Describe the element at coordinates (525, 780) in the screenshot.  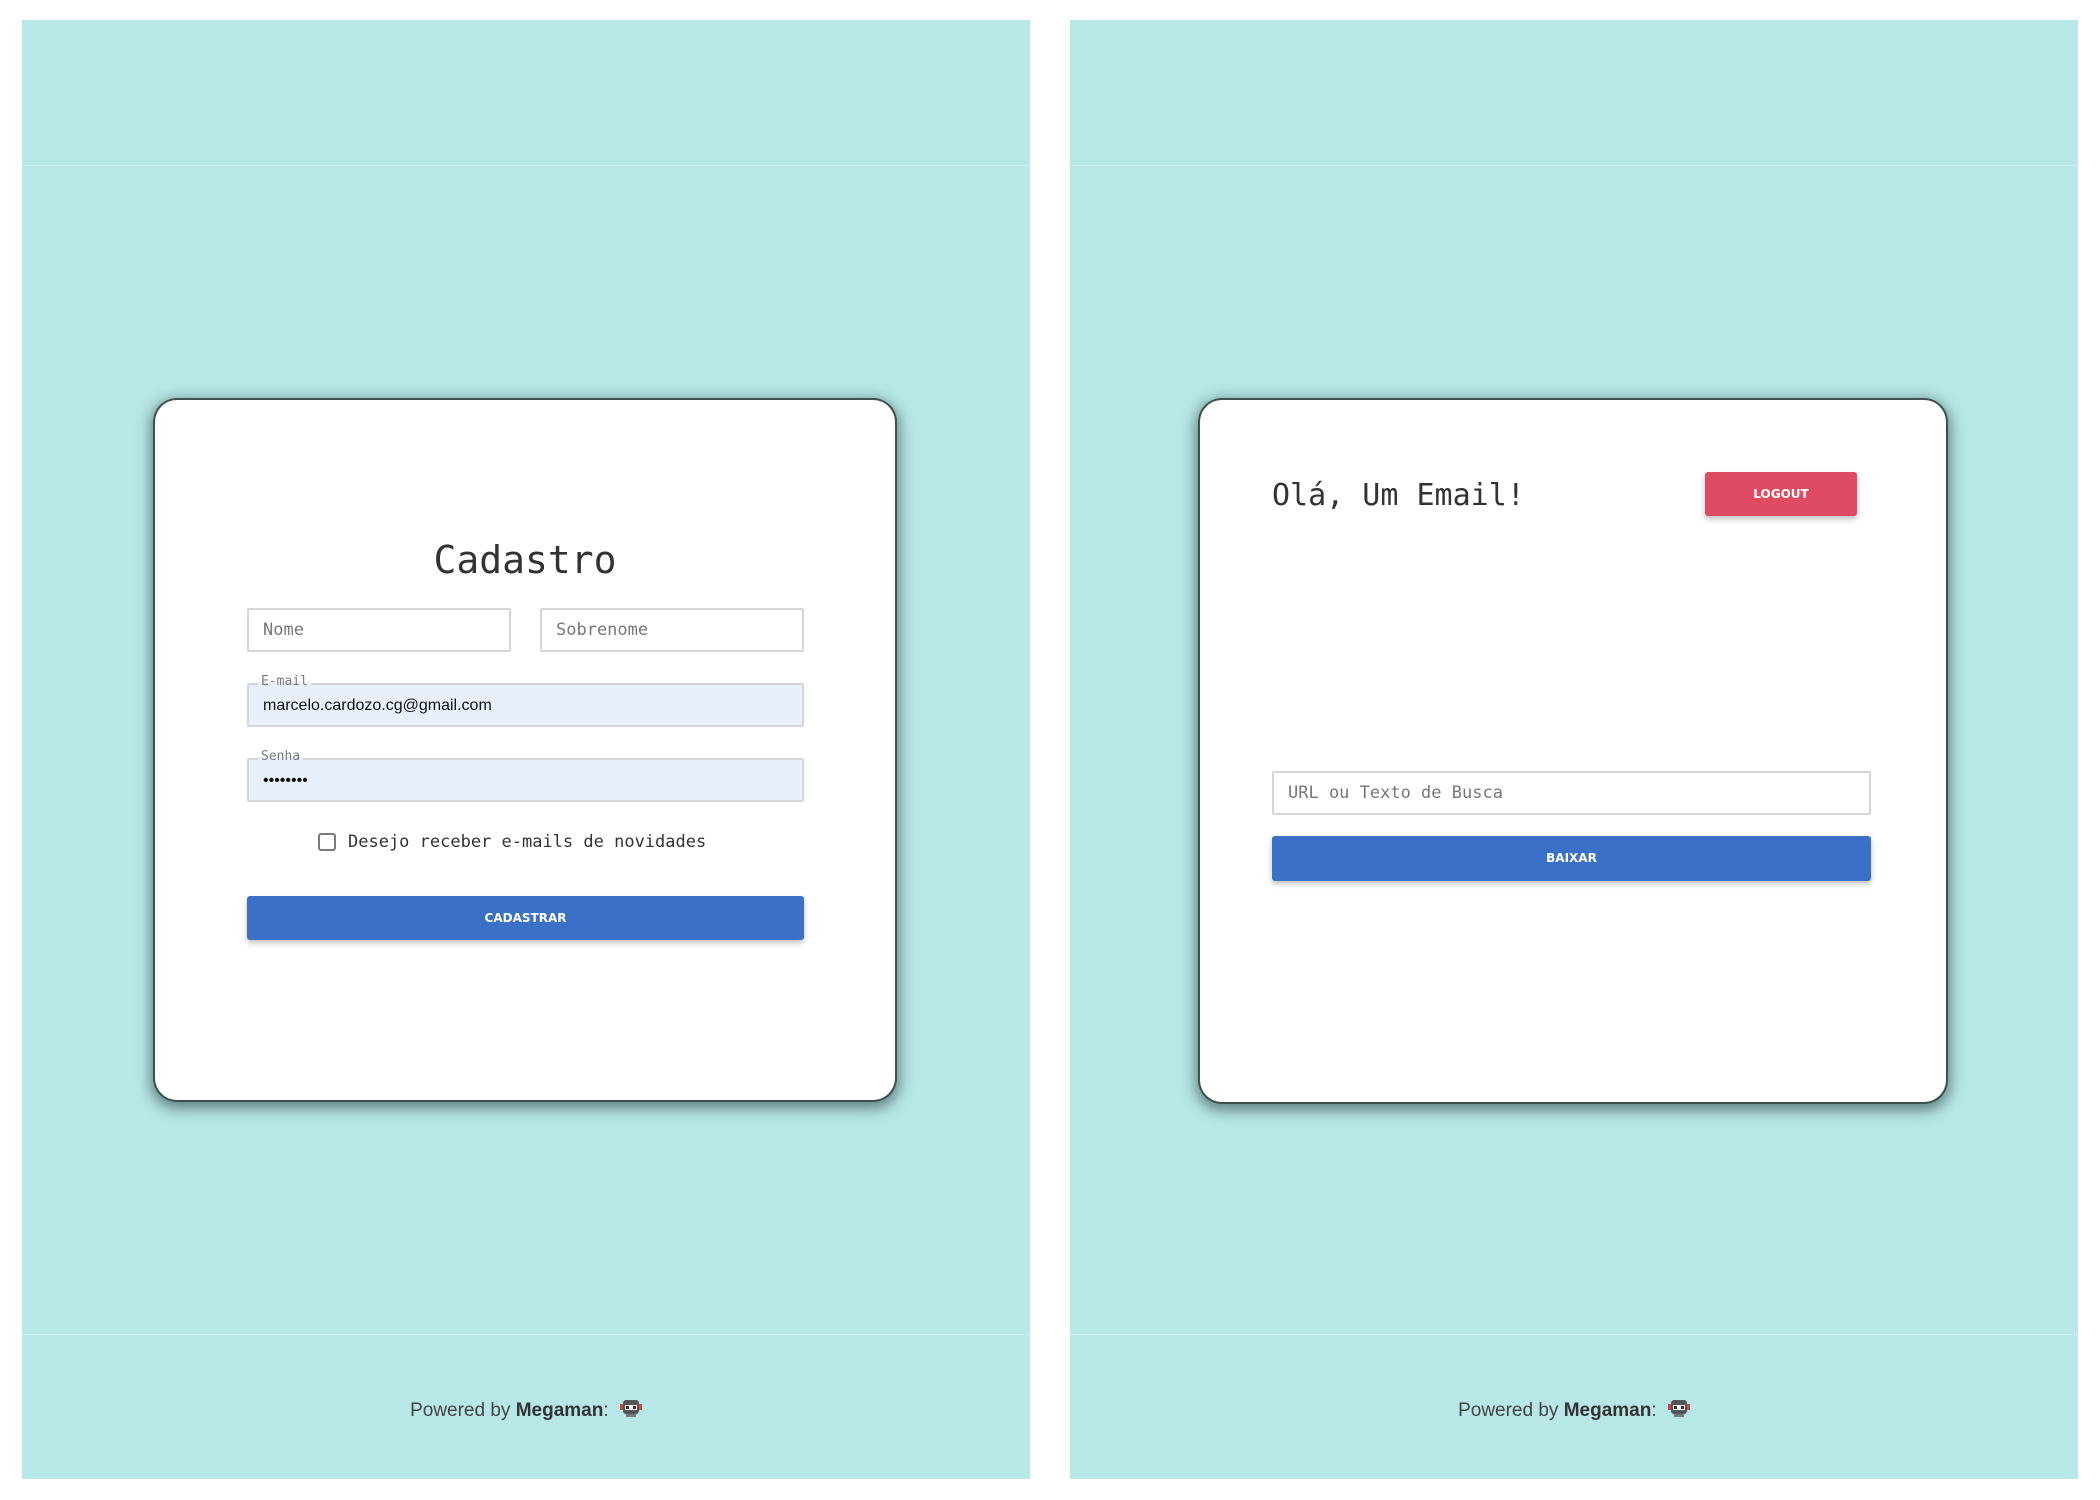
I see `password-field: ••••••••` at that location.